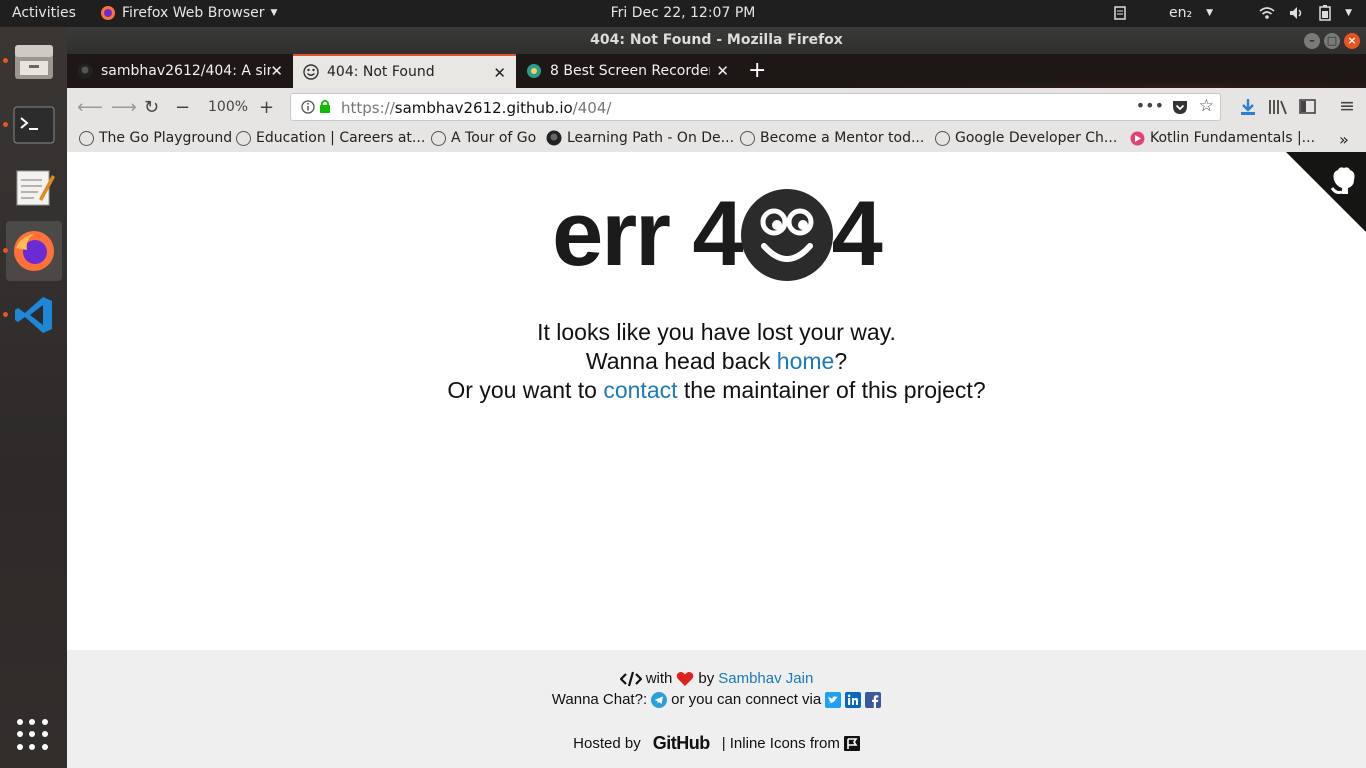 The width and height of the screenshot is (1366, 768). I want to click on sidebar-icon, so click(1307, 106).